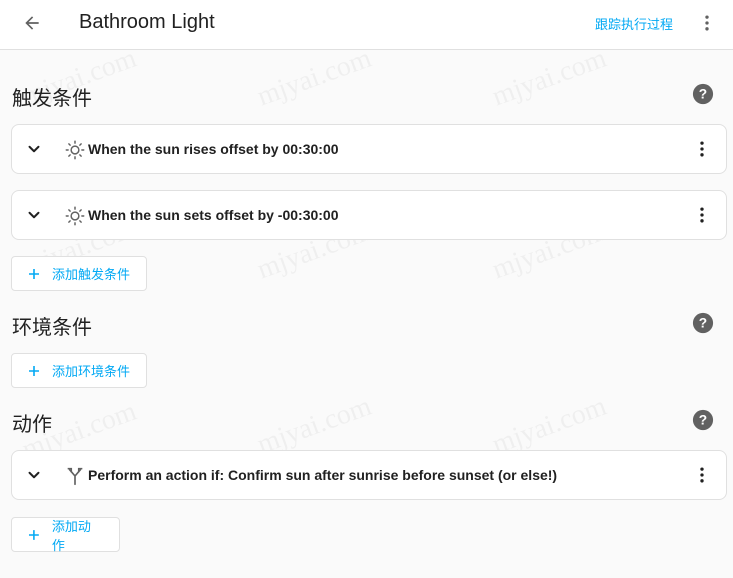  Describe the element at coordinates (213, 215) in the screenshot. I see `trigger-description: When the sun sets offset by -00:30:00` at that location.